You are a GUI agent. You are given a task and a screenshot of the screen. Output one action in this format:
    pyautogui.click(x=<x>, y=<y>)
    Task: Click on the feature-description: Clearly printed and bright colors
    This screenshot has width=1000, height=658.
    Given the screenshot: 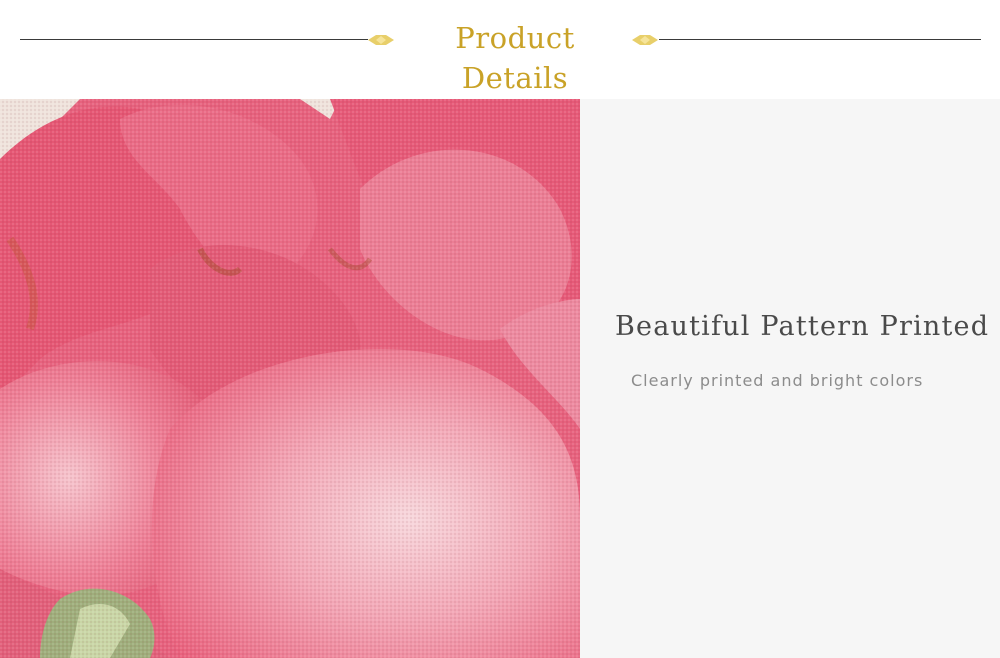 What is the action you would take?
    pyautogui.click(x=777, y=380)
    